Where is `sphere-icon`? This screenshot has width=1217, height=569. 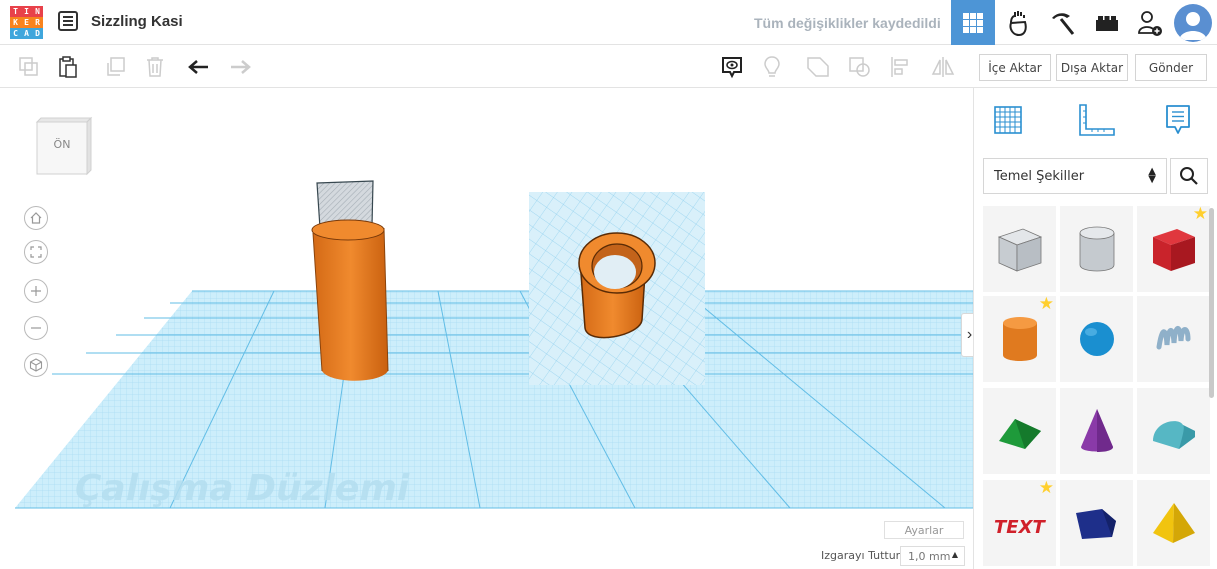 sphere-icon is located at coordinates (1096, 339).